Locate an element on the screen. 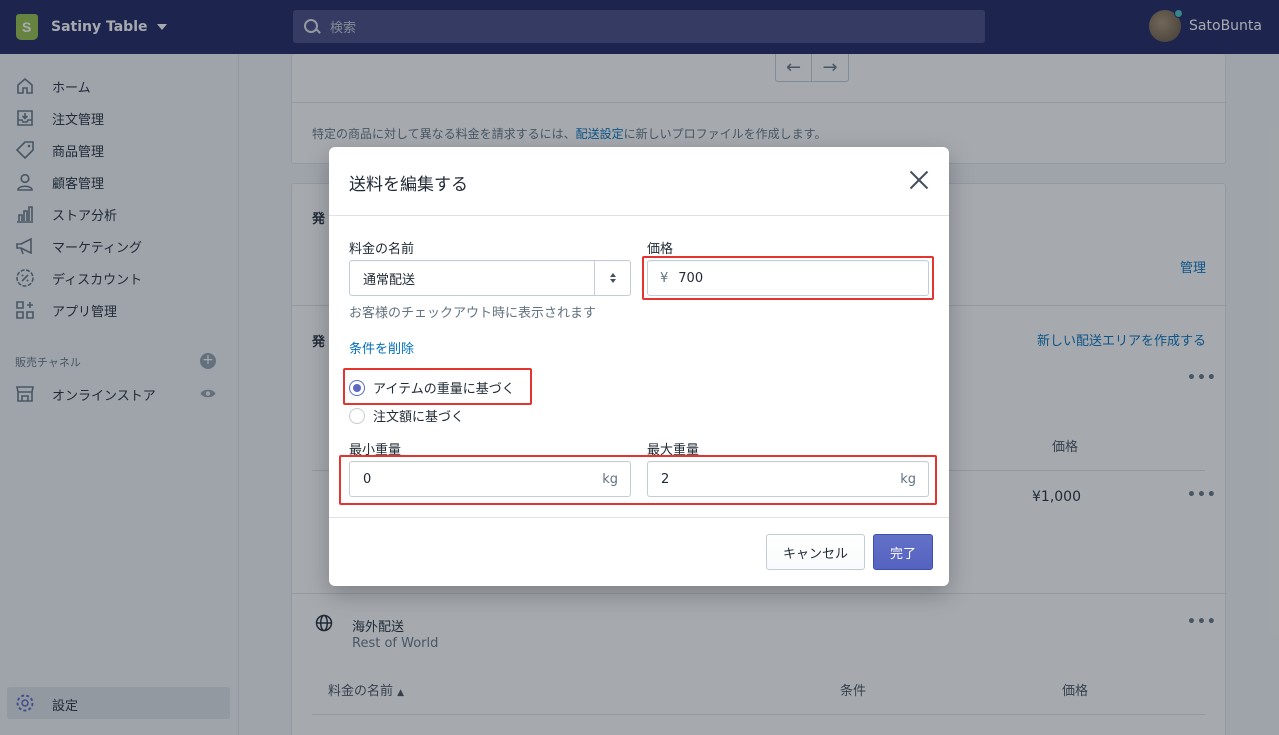  rate-name-value: 通常配送 is located at coordinates (389, 280).